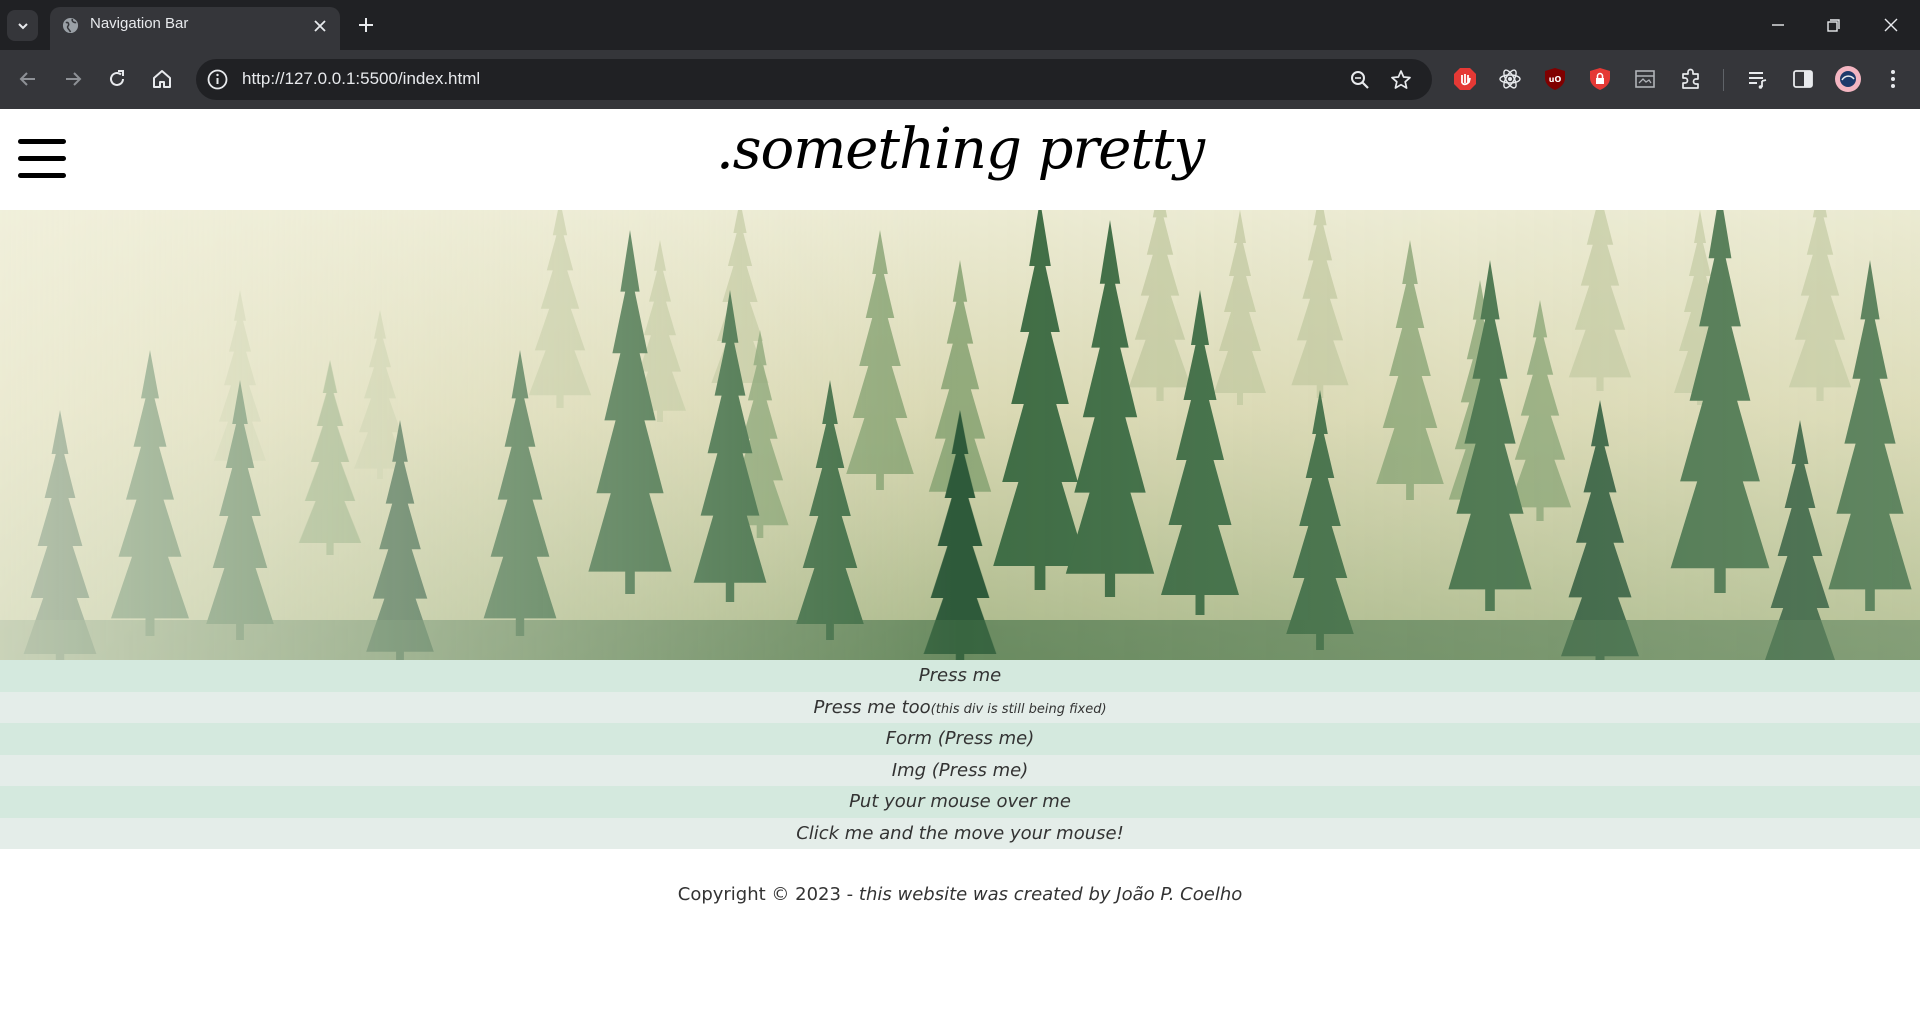 This screenshot has height=1020, width=1920. I want to click on menu-item-label: Img (Press me), so click(960, 770).